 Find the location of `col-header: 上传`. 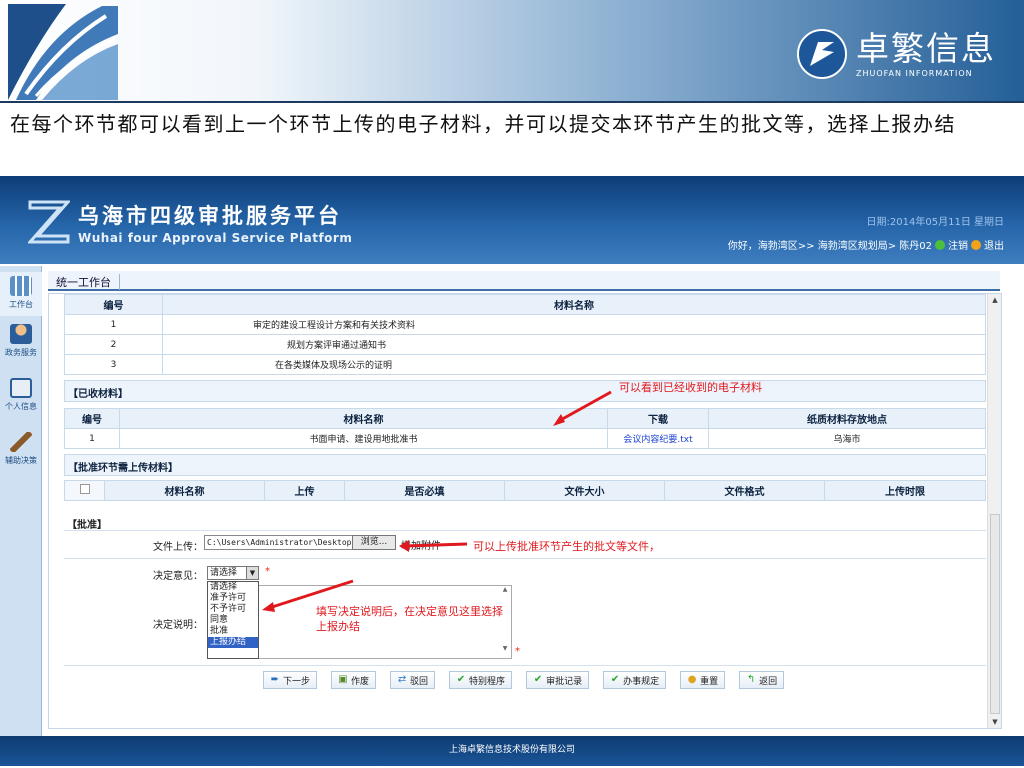

col-header: 上传 is located at coordinates (304, 490).